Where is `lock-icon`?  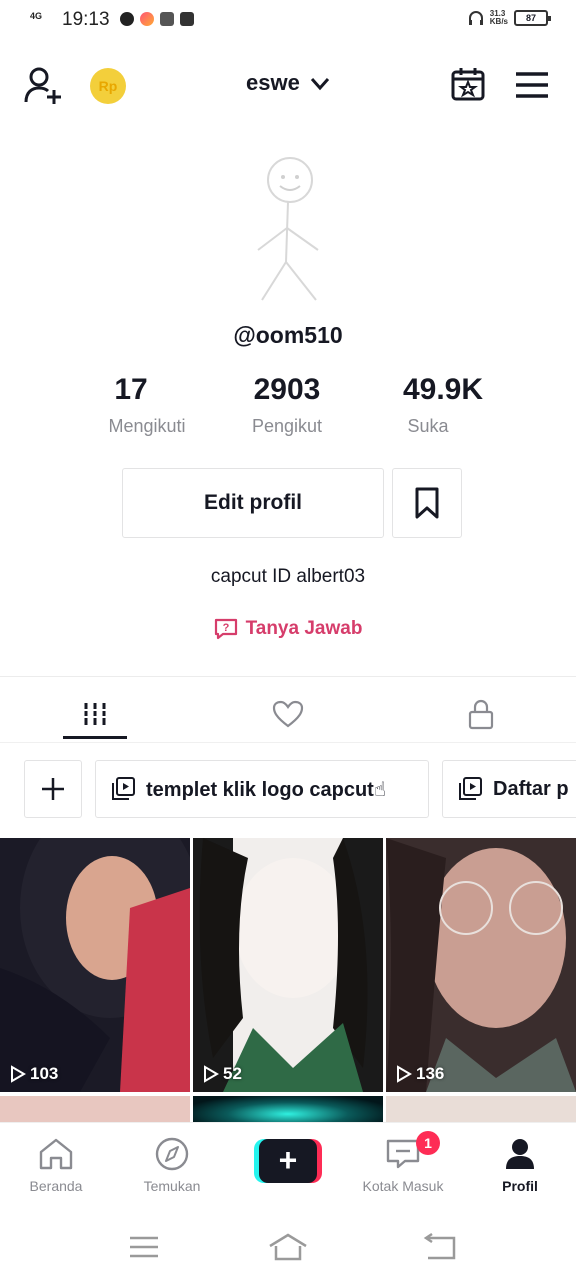
lock-icon is located at coordinates (481, 714).